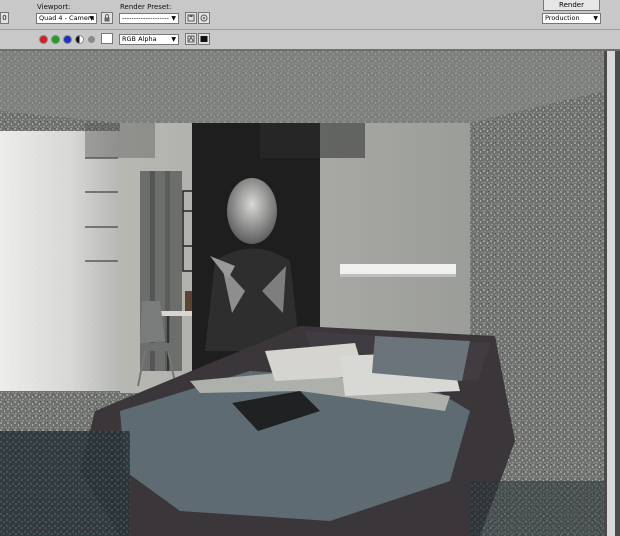 The image size is (620, 536). I want to click on render-button: Render, so click(571, 5).